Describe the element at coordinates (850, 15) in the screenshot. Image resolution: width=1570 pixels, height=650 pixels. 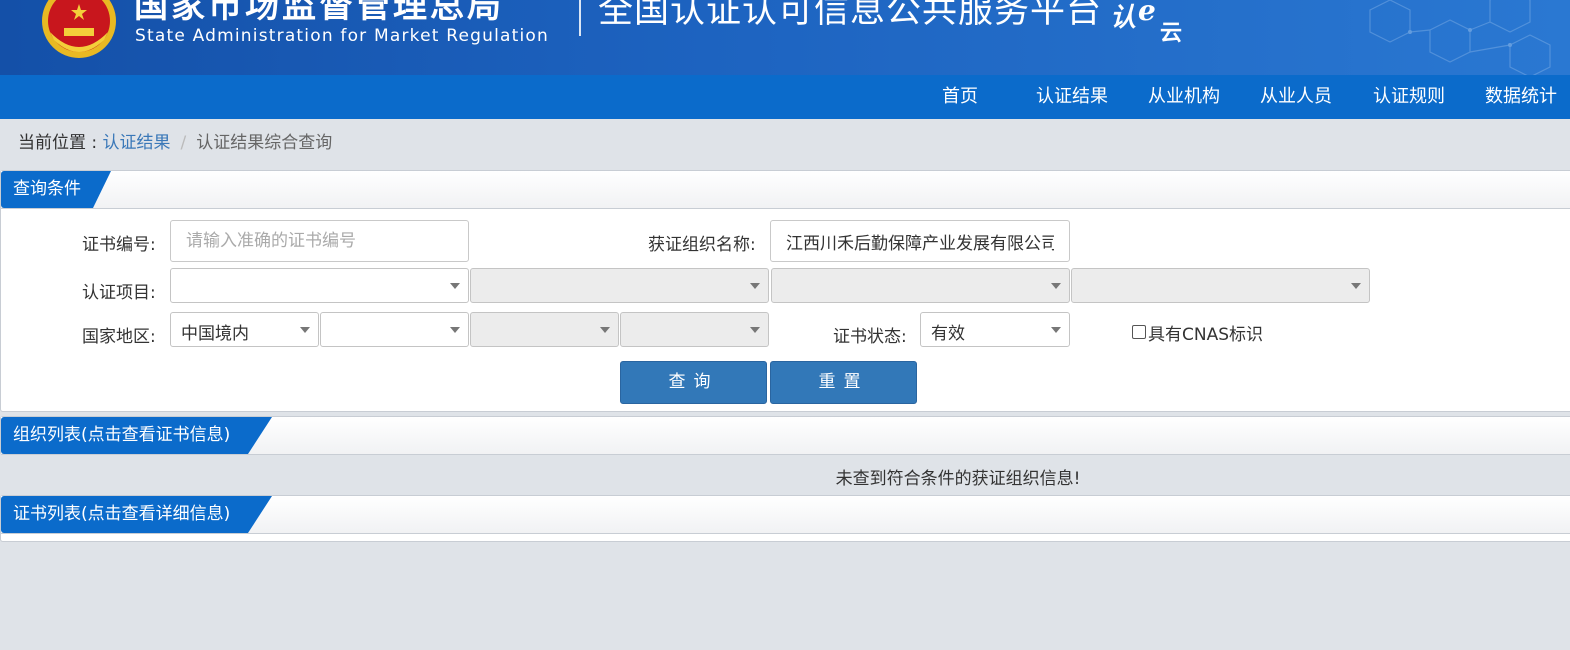
I see `platform-title: 全国认证认可信息公共服务平台` at that location.